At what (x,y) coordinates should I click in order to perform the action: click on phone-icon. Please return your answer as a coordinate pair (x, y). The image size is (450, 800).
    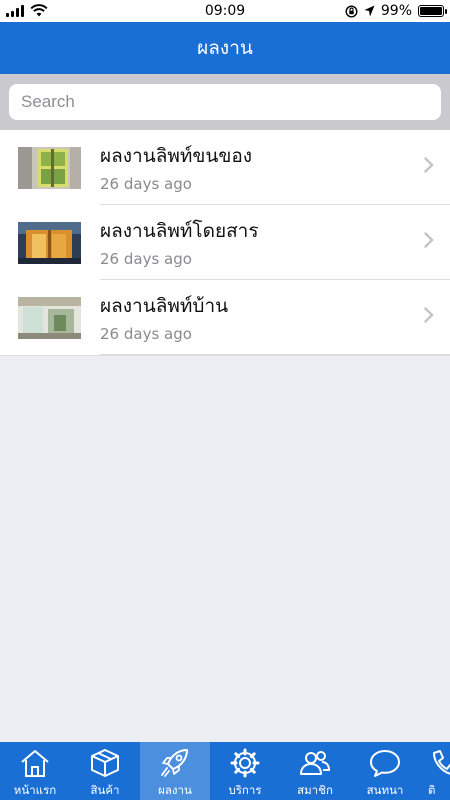
    Looking at the image, I should click on (441, 762).